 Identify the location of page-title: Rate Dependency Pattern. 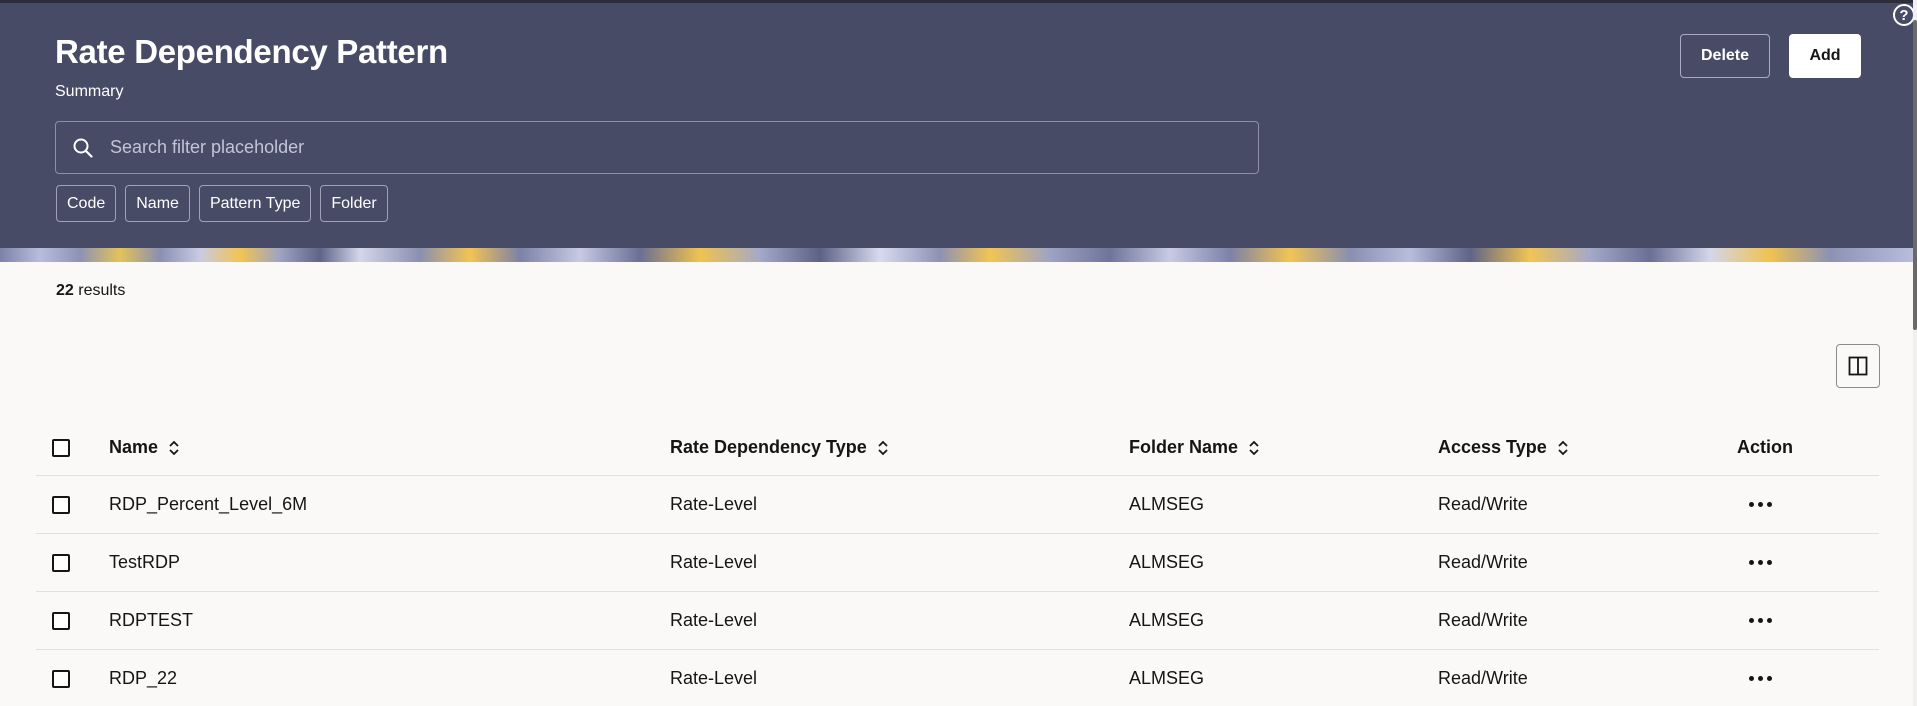
(251, 51).